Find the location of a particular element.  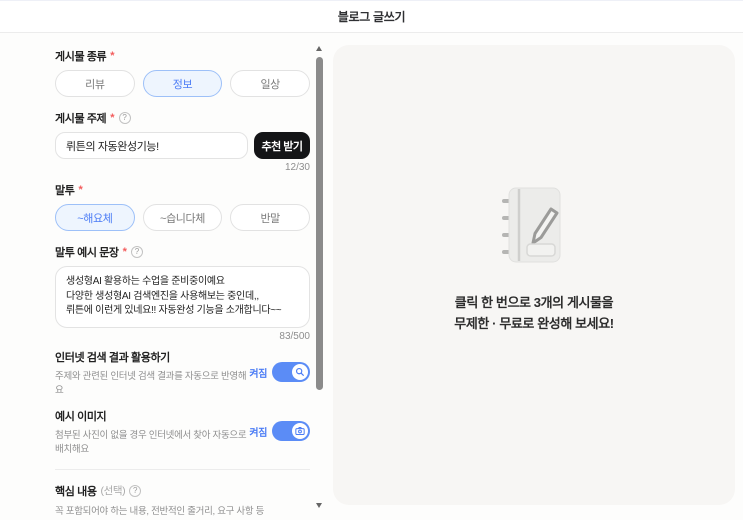

section-divider is located at coordinates (182, 469).